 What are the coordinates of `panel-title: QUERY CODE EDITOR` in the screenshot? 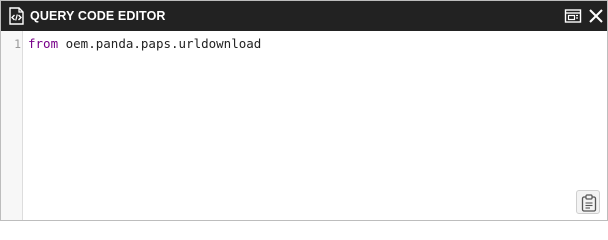 It's located at (98, 16).